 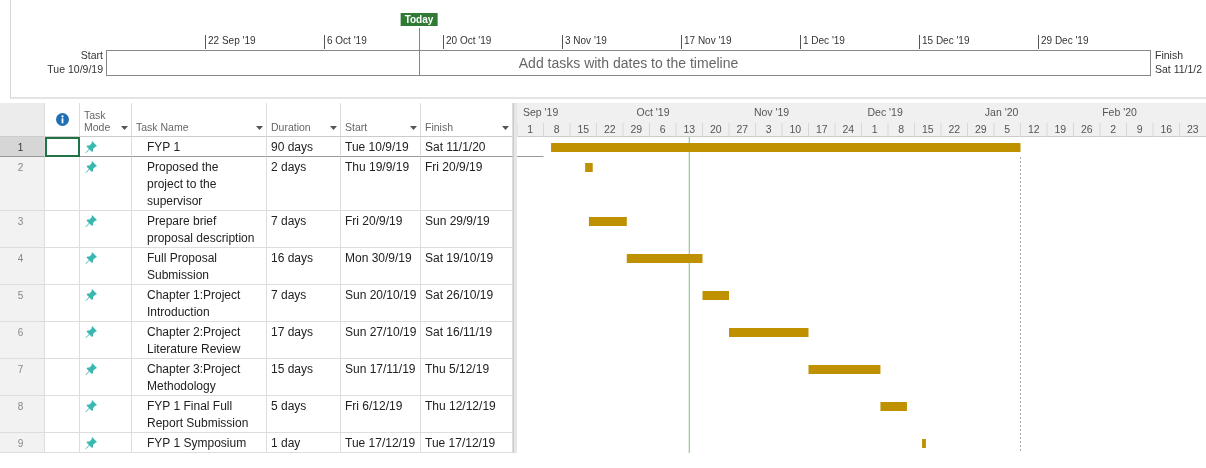 I want to click on week-label: 10, so click(x=795, y=129).